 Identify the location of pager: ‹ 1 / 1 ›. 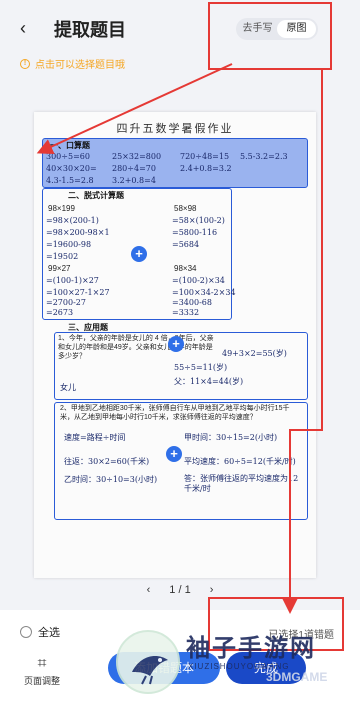
(180, 590).